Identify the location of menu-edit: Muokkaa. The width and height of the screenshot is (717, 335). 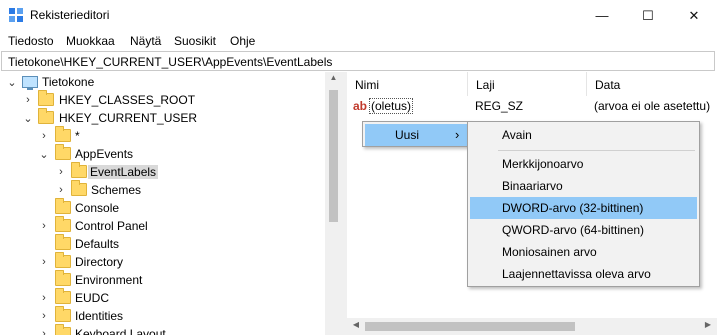
(90, 41).